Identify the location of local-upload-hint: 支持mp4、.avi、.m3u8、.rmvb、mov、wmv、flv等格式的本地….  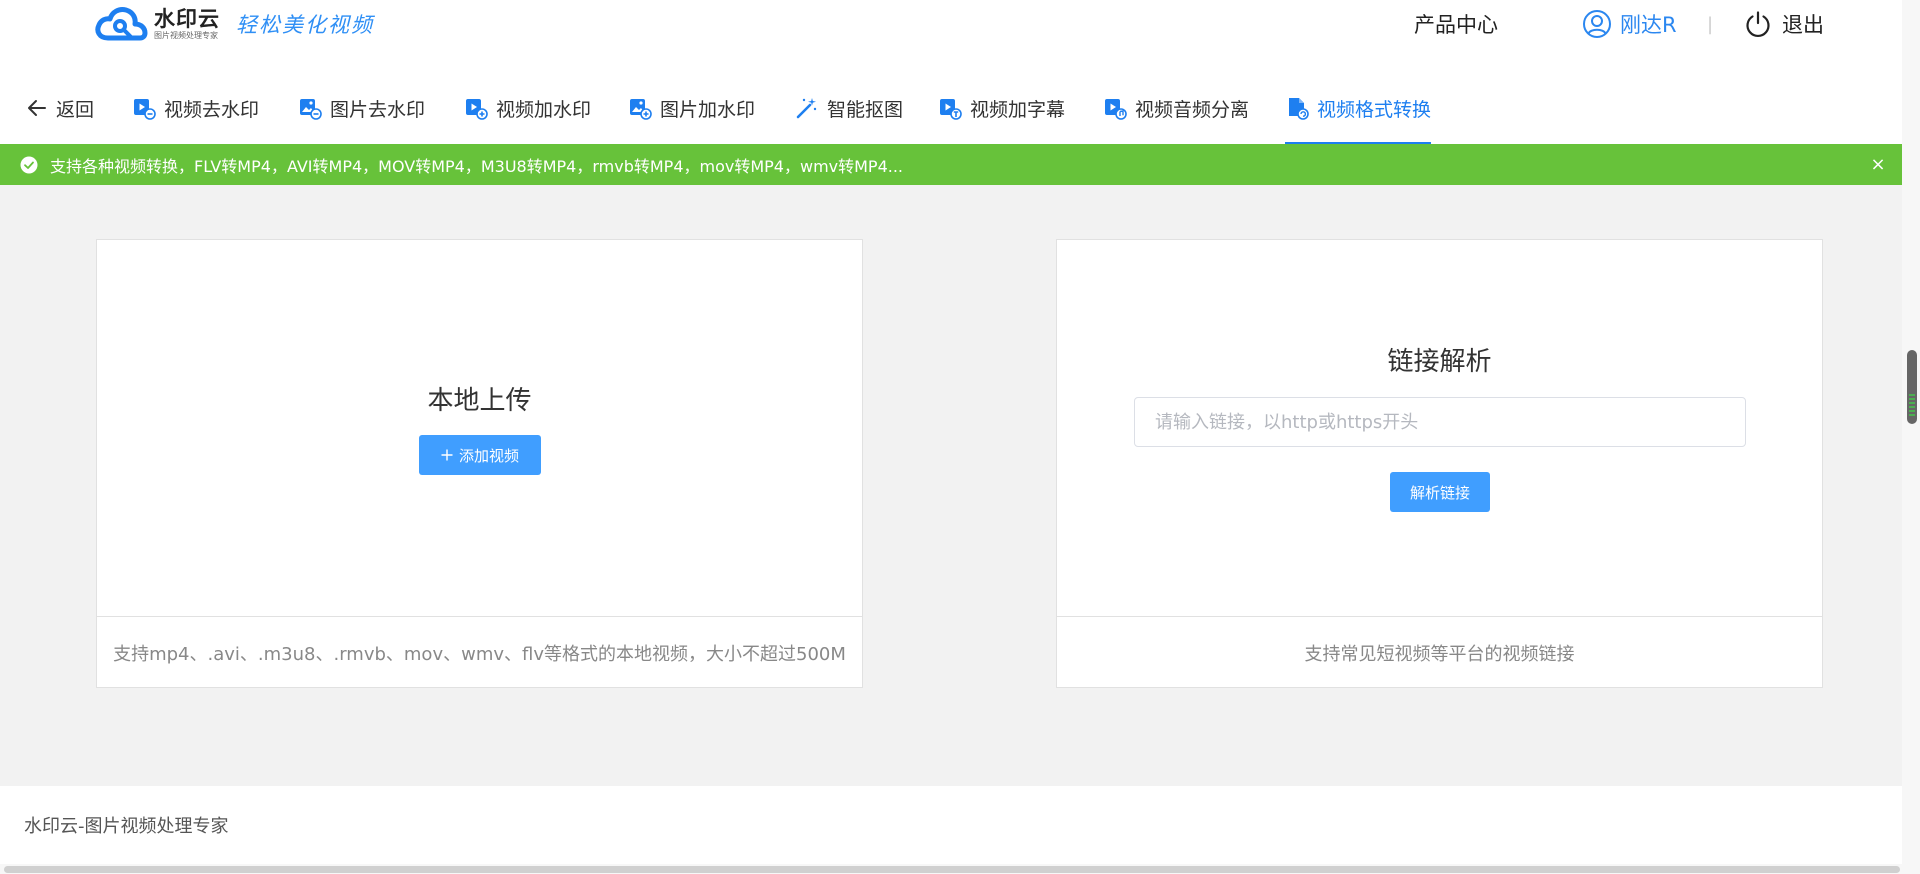
(479, 652).